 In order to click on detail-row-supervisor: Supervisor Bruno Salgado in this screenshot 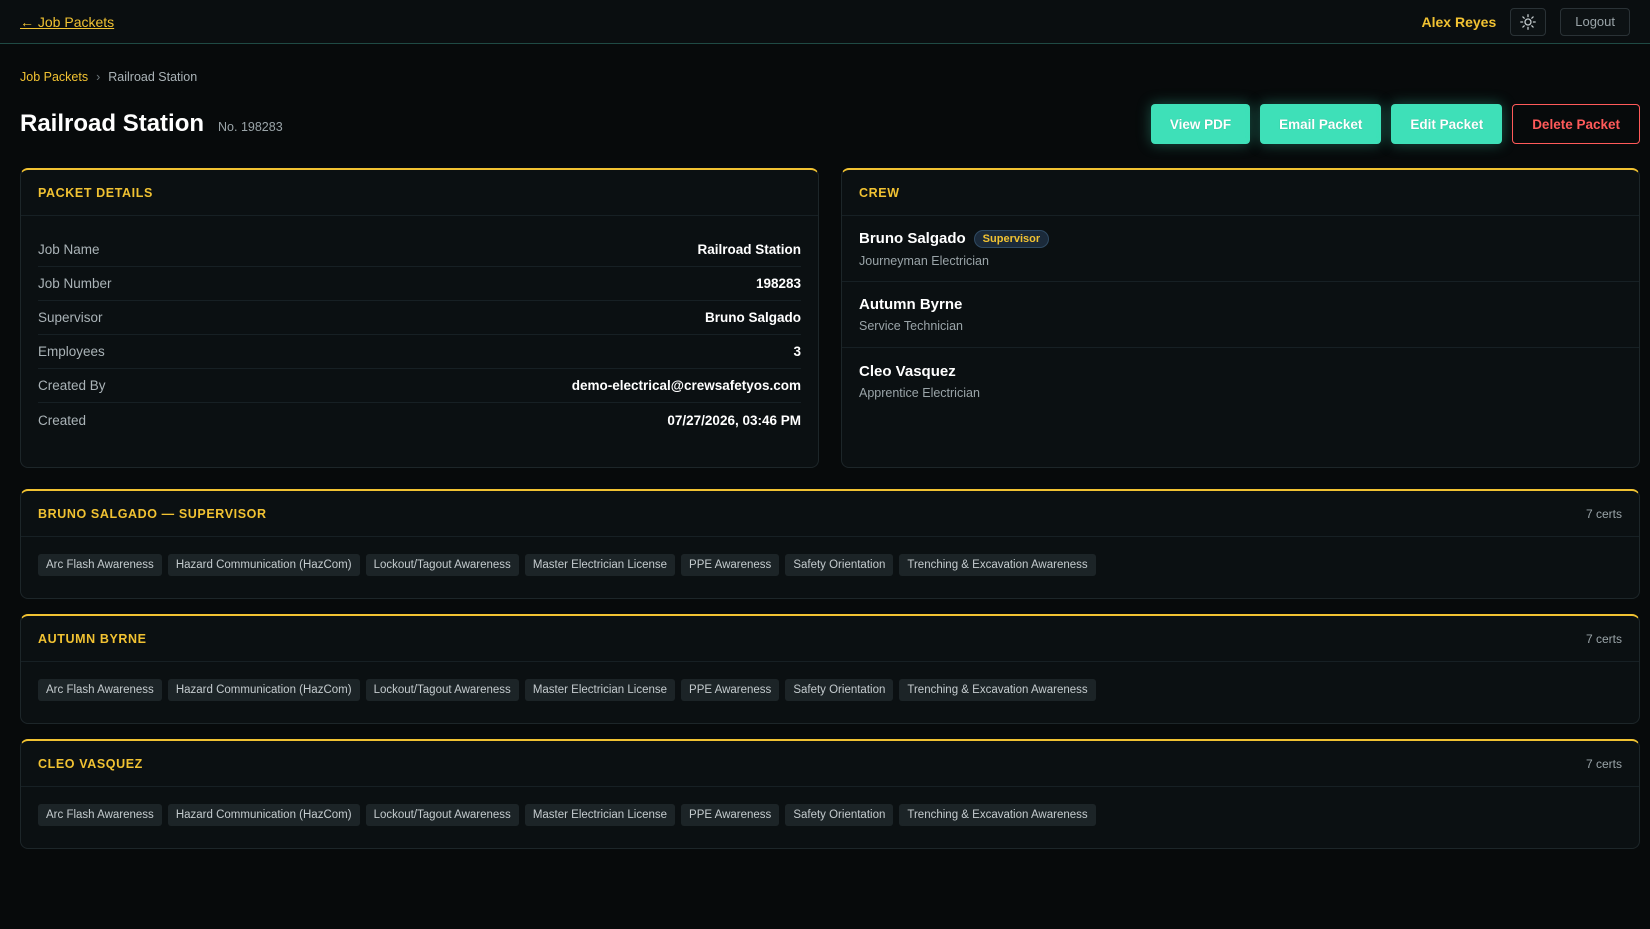, I will do `click(419, 318)`.